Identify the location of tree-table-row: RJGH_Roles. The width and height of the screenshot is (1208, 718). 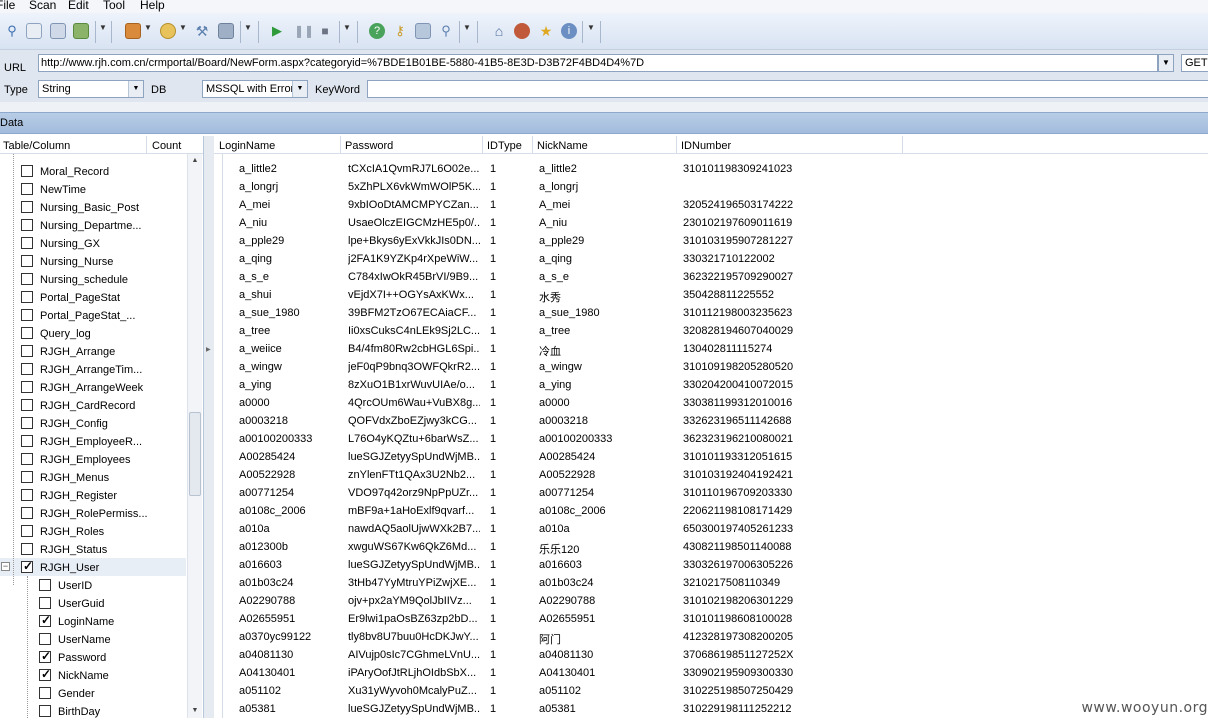
(93, 531).